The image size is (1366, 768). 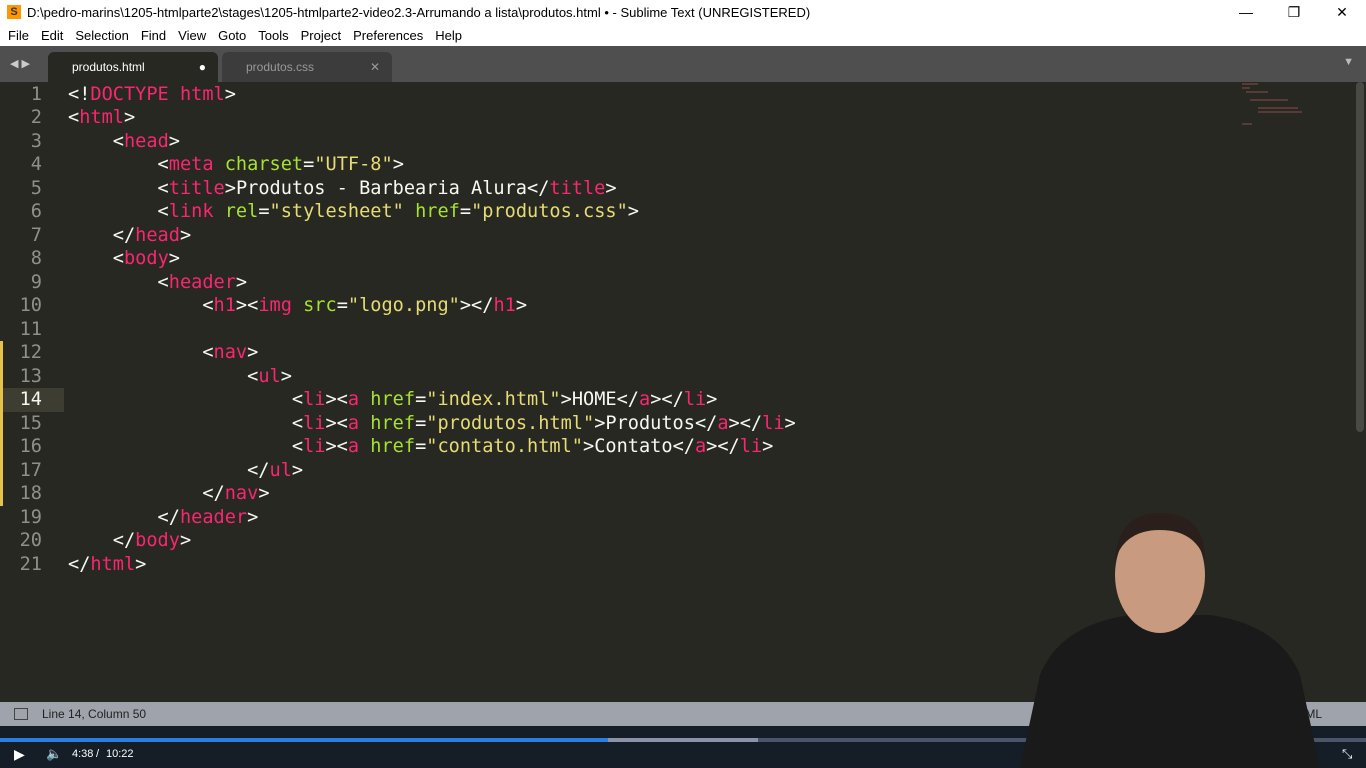 I want to click on vertical-scrollbar, so click(x=1360, y=257).